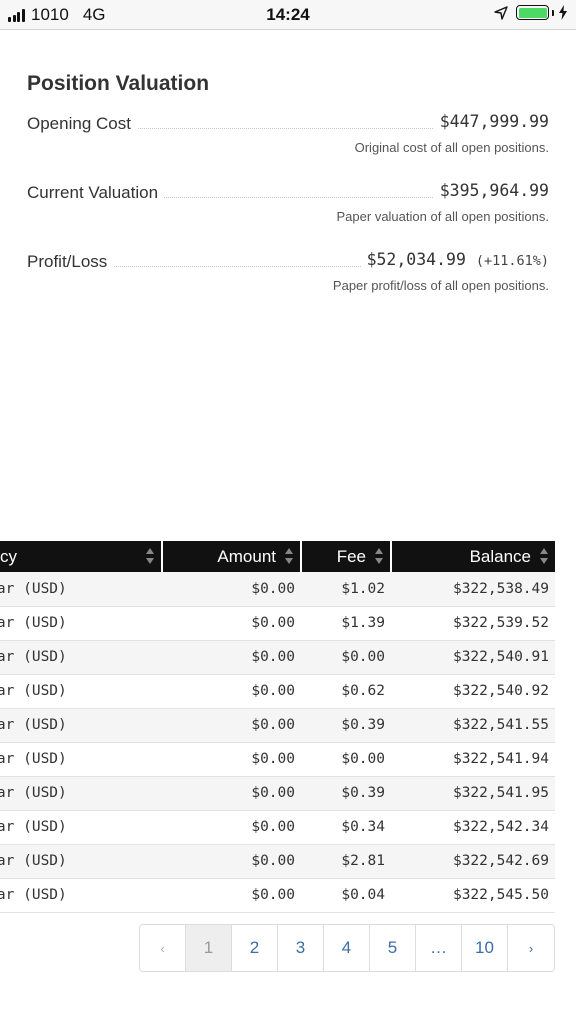 The image size is (576, 1024). I want to click on cell-fee: $0.04, so click(346, 895).